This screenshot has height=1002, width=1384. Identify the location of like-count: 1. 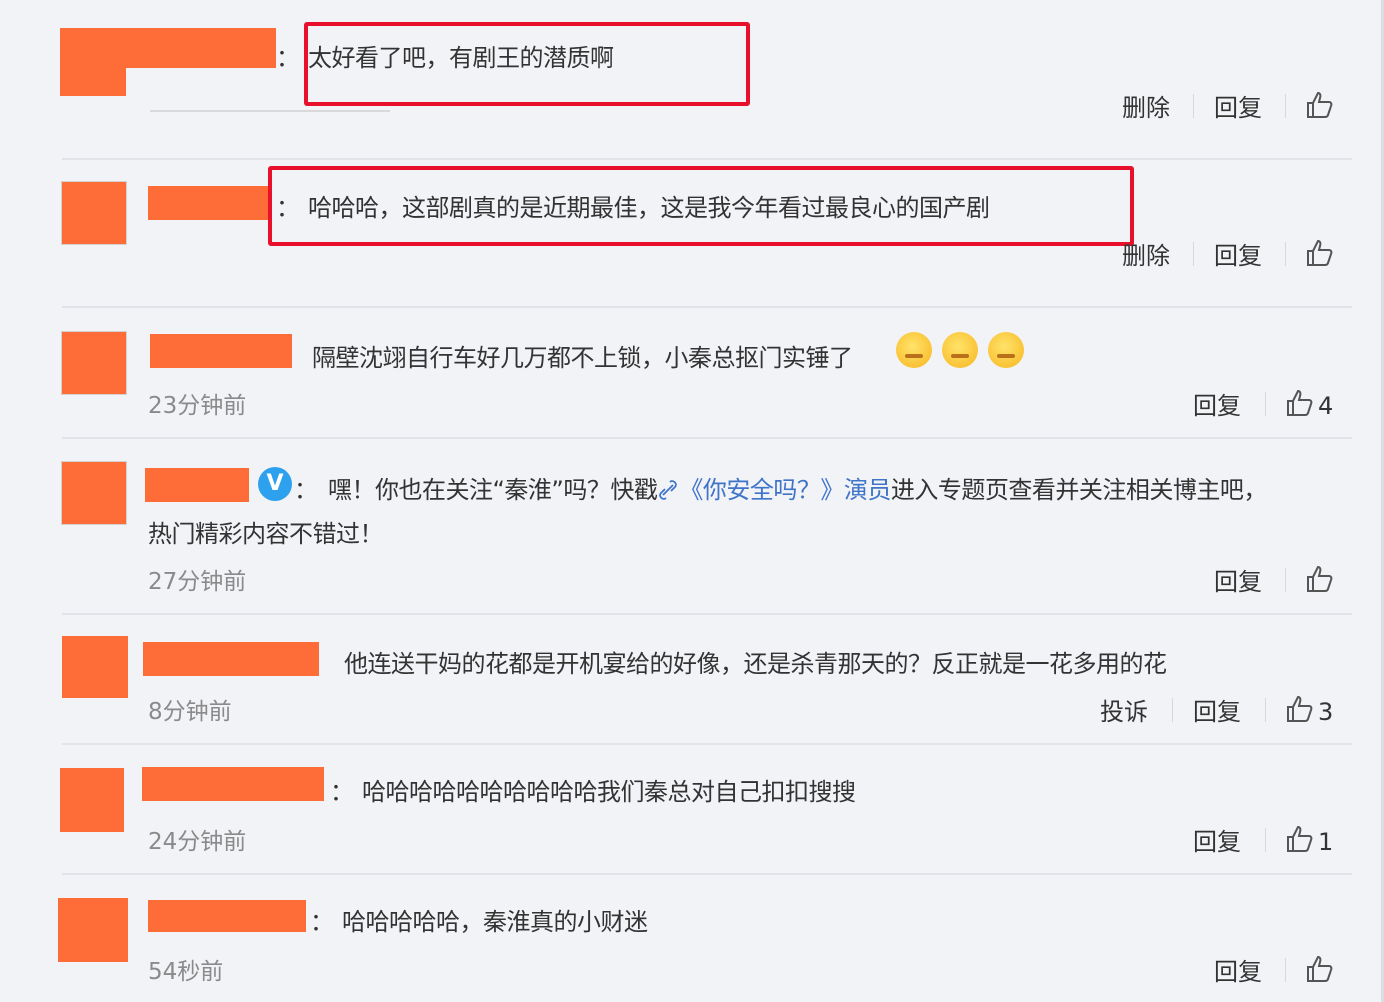
(1326, 842).